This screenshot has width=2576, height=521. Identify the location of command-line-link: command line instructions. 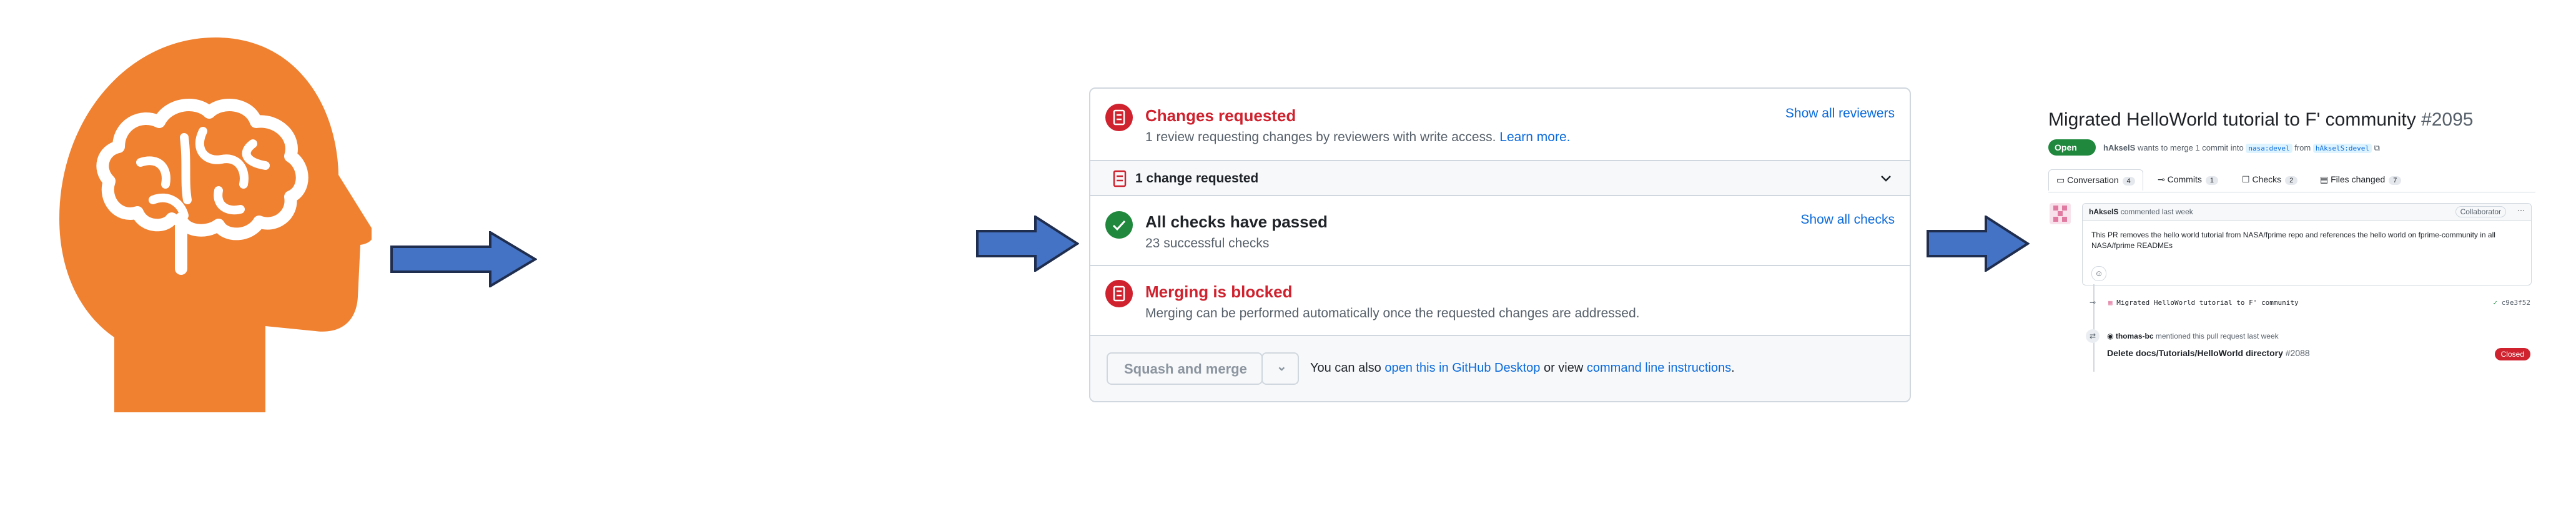
(1659, 368).